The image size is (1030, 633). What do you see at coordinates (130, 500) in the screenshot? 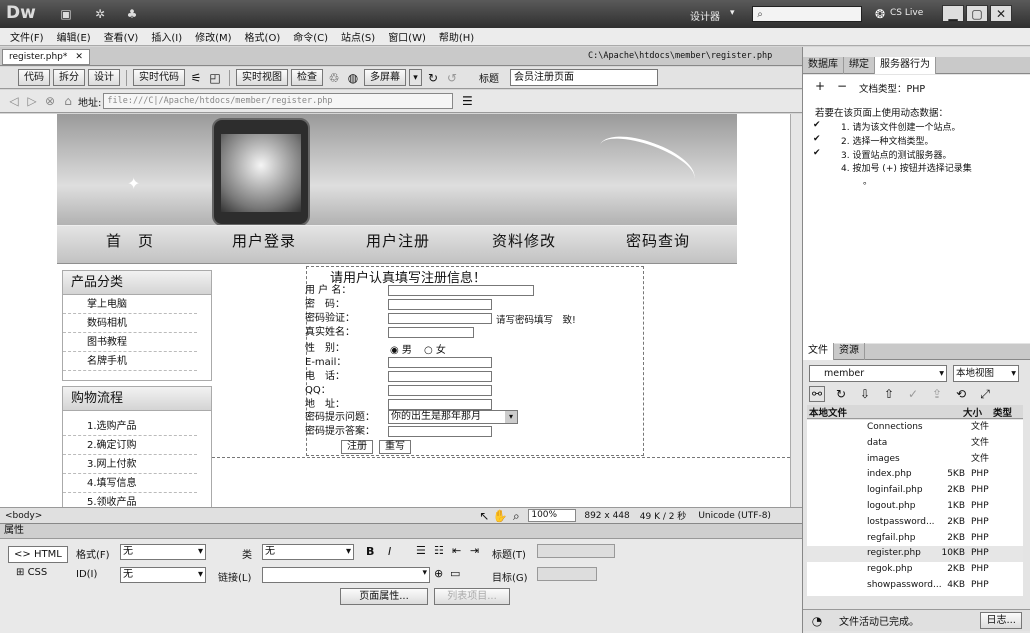
I see `process-item: 5.领收产品` at bounding box center [130, 500].